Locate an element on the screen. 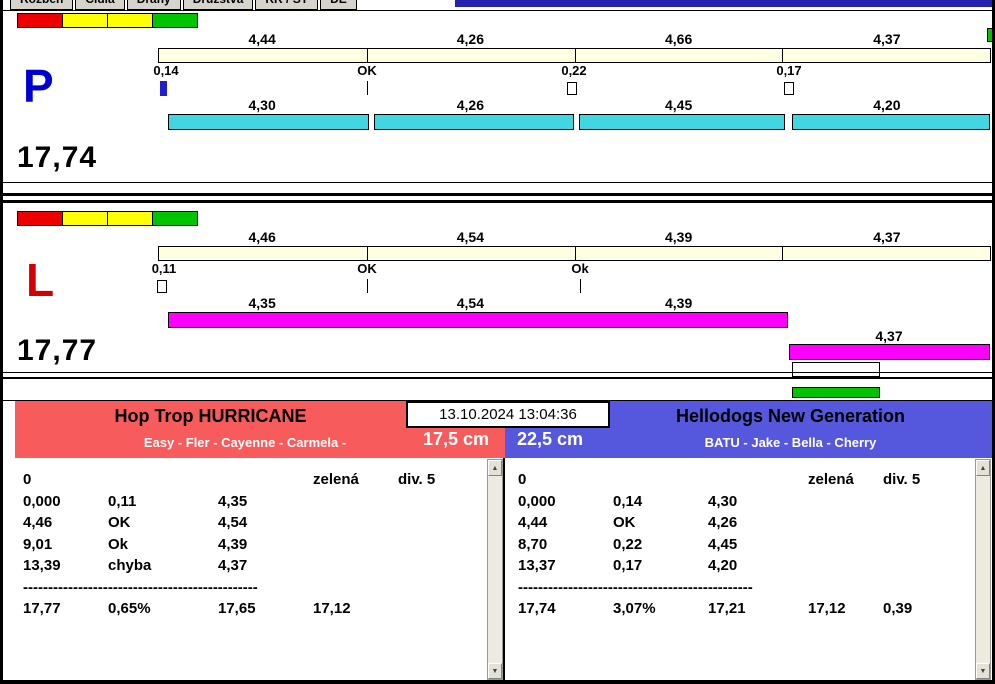 The height and width of the screenshot is (684, 995). lane-p-fault-box is located at coordinates (789, 88).